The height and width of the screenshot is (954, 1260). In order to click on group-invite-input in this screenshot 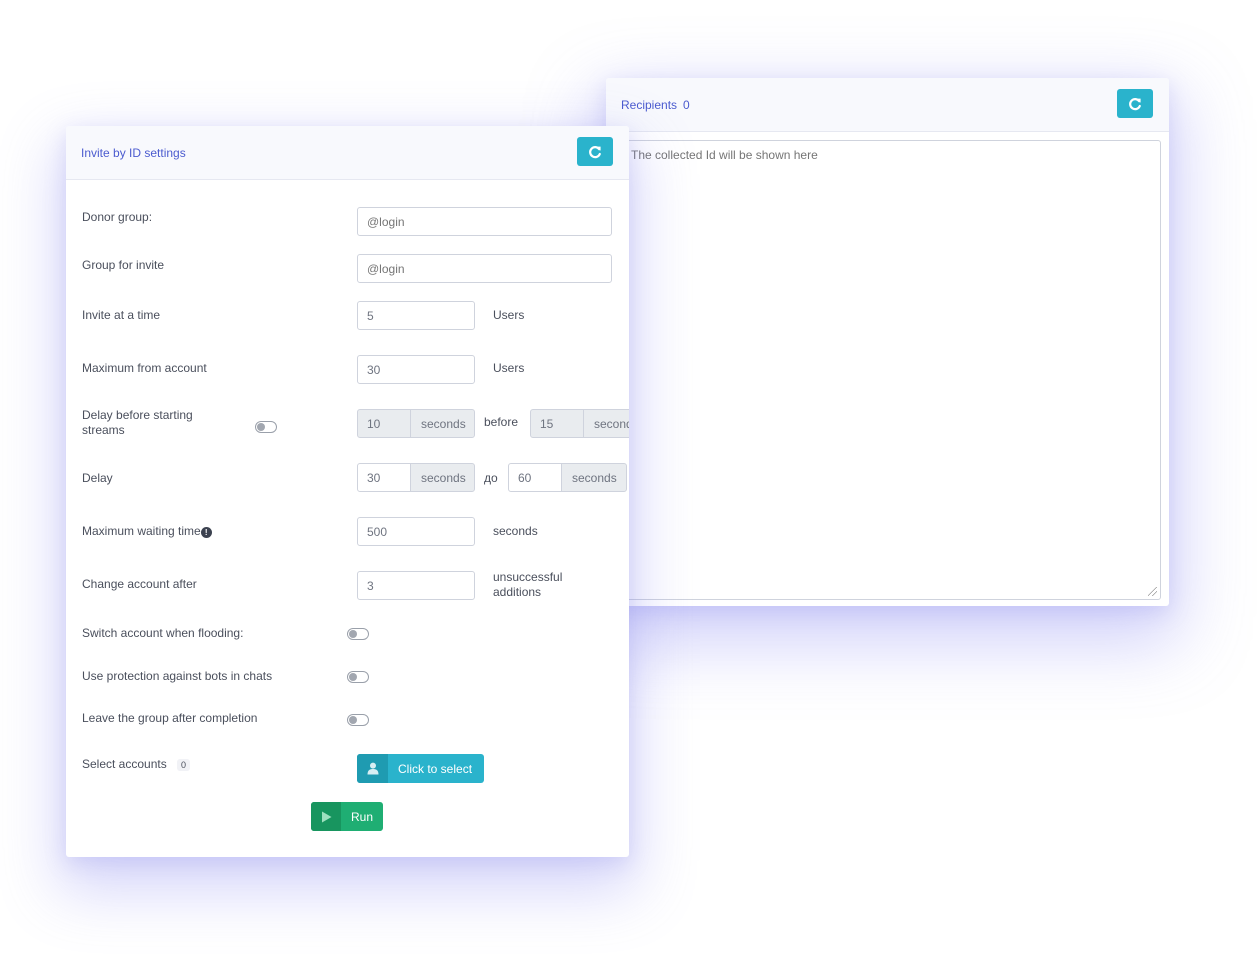, I will do `click(484, 268)`.